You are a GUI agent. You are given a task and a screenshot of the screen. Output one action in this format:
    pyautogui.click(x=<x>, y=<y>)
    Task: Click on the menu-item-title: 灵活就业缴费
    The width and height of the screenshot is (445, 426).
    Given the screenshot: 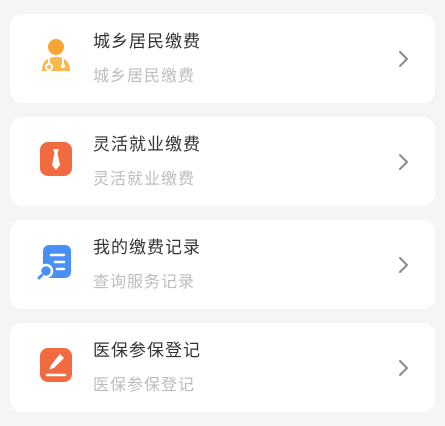 What is the action you would take?
    pyautogui.click(x=147, y=145)
    